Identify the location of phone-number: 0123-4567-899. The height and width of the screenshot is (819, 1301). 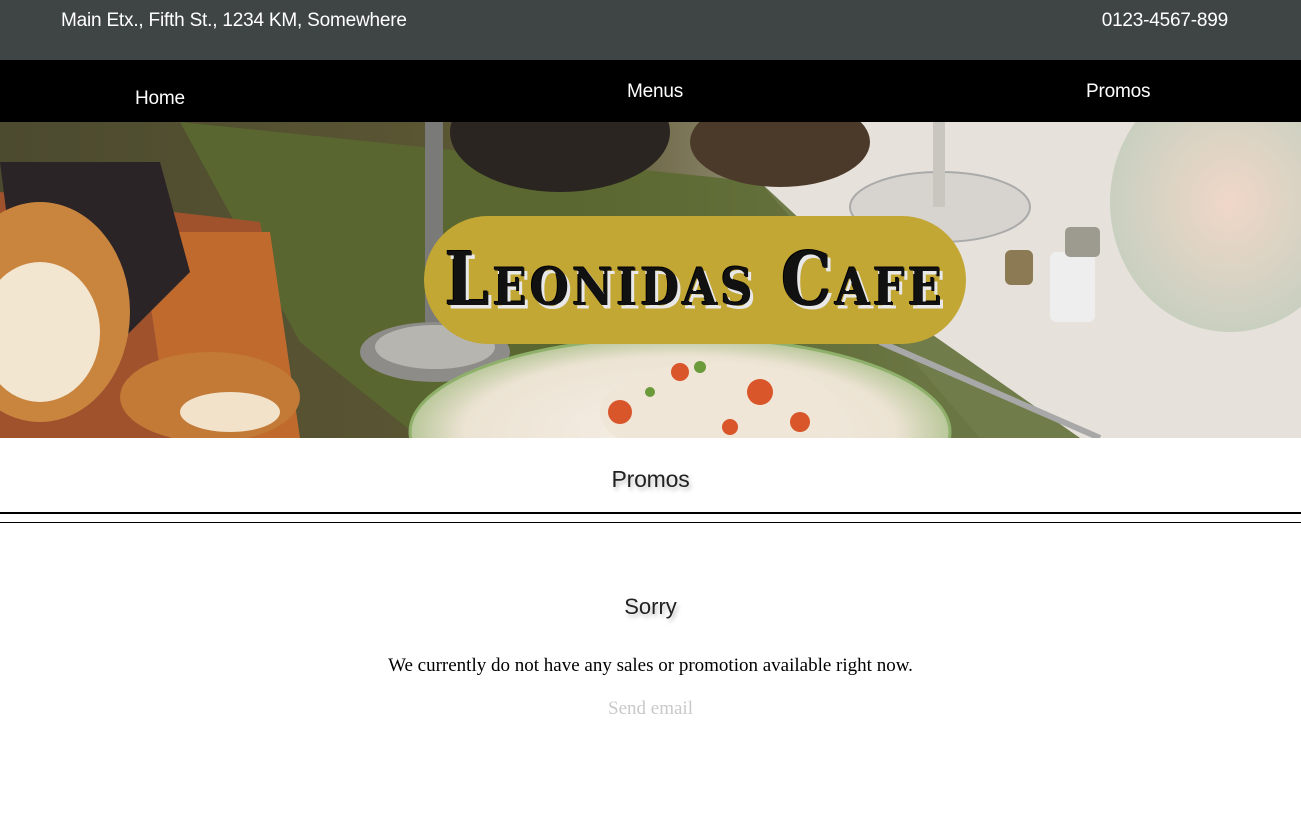
(1164, 20).